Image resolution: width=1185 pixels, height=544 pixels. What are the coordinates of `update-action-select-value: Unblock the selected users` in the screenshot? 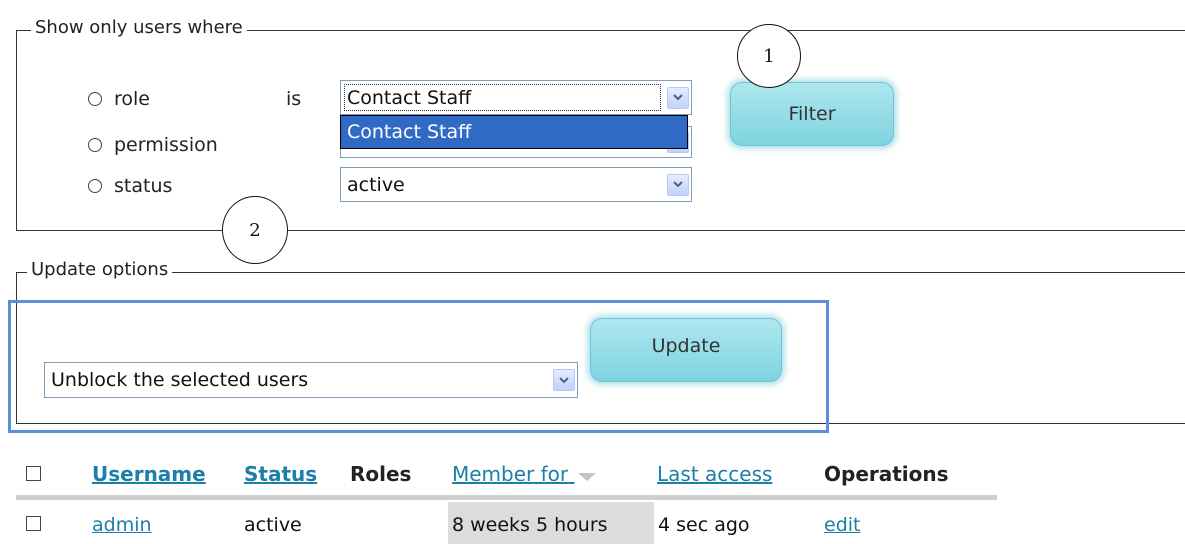 It's located at (180, 380).